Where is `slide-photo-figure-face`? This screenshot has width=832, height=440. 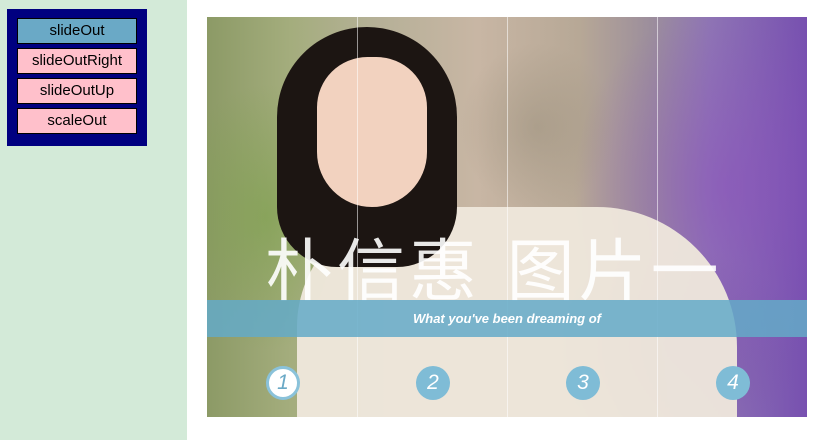 slide-photo-figure-face is located at coordinates (372, 132).